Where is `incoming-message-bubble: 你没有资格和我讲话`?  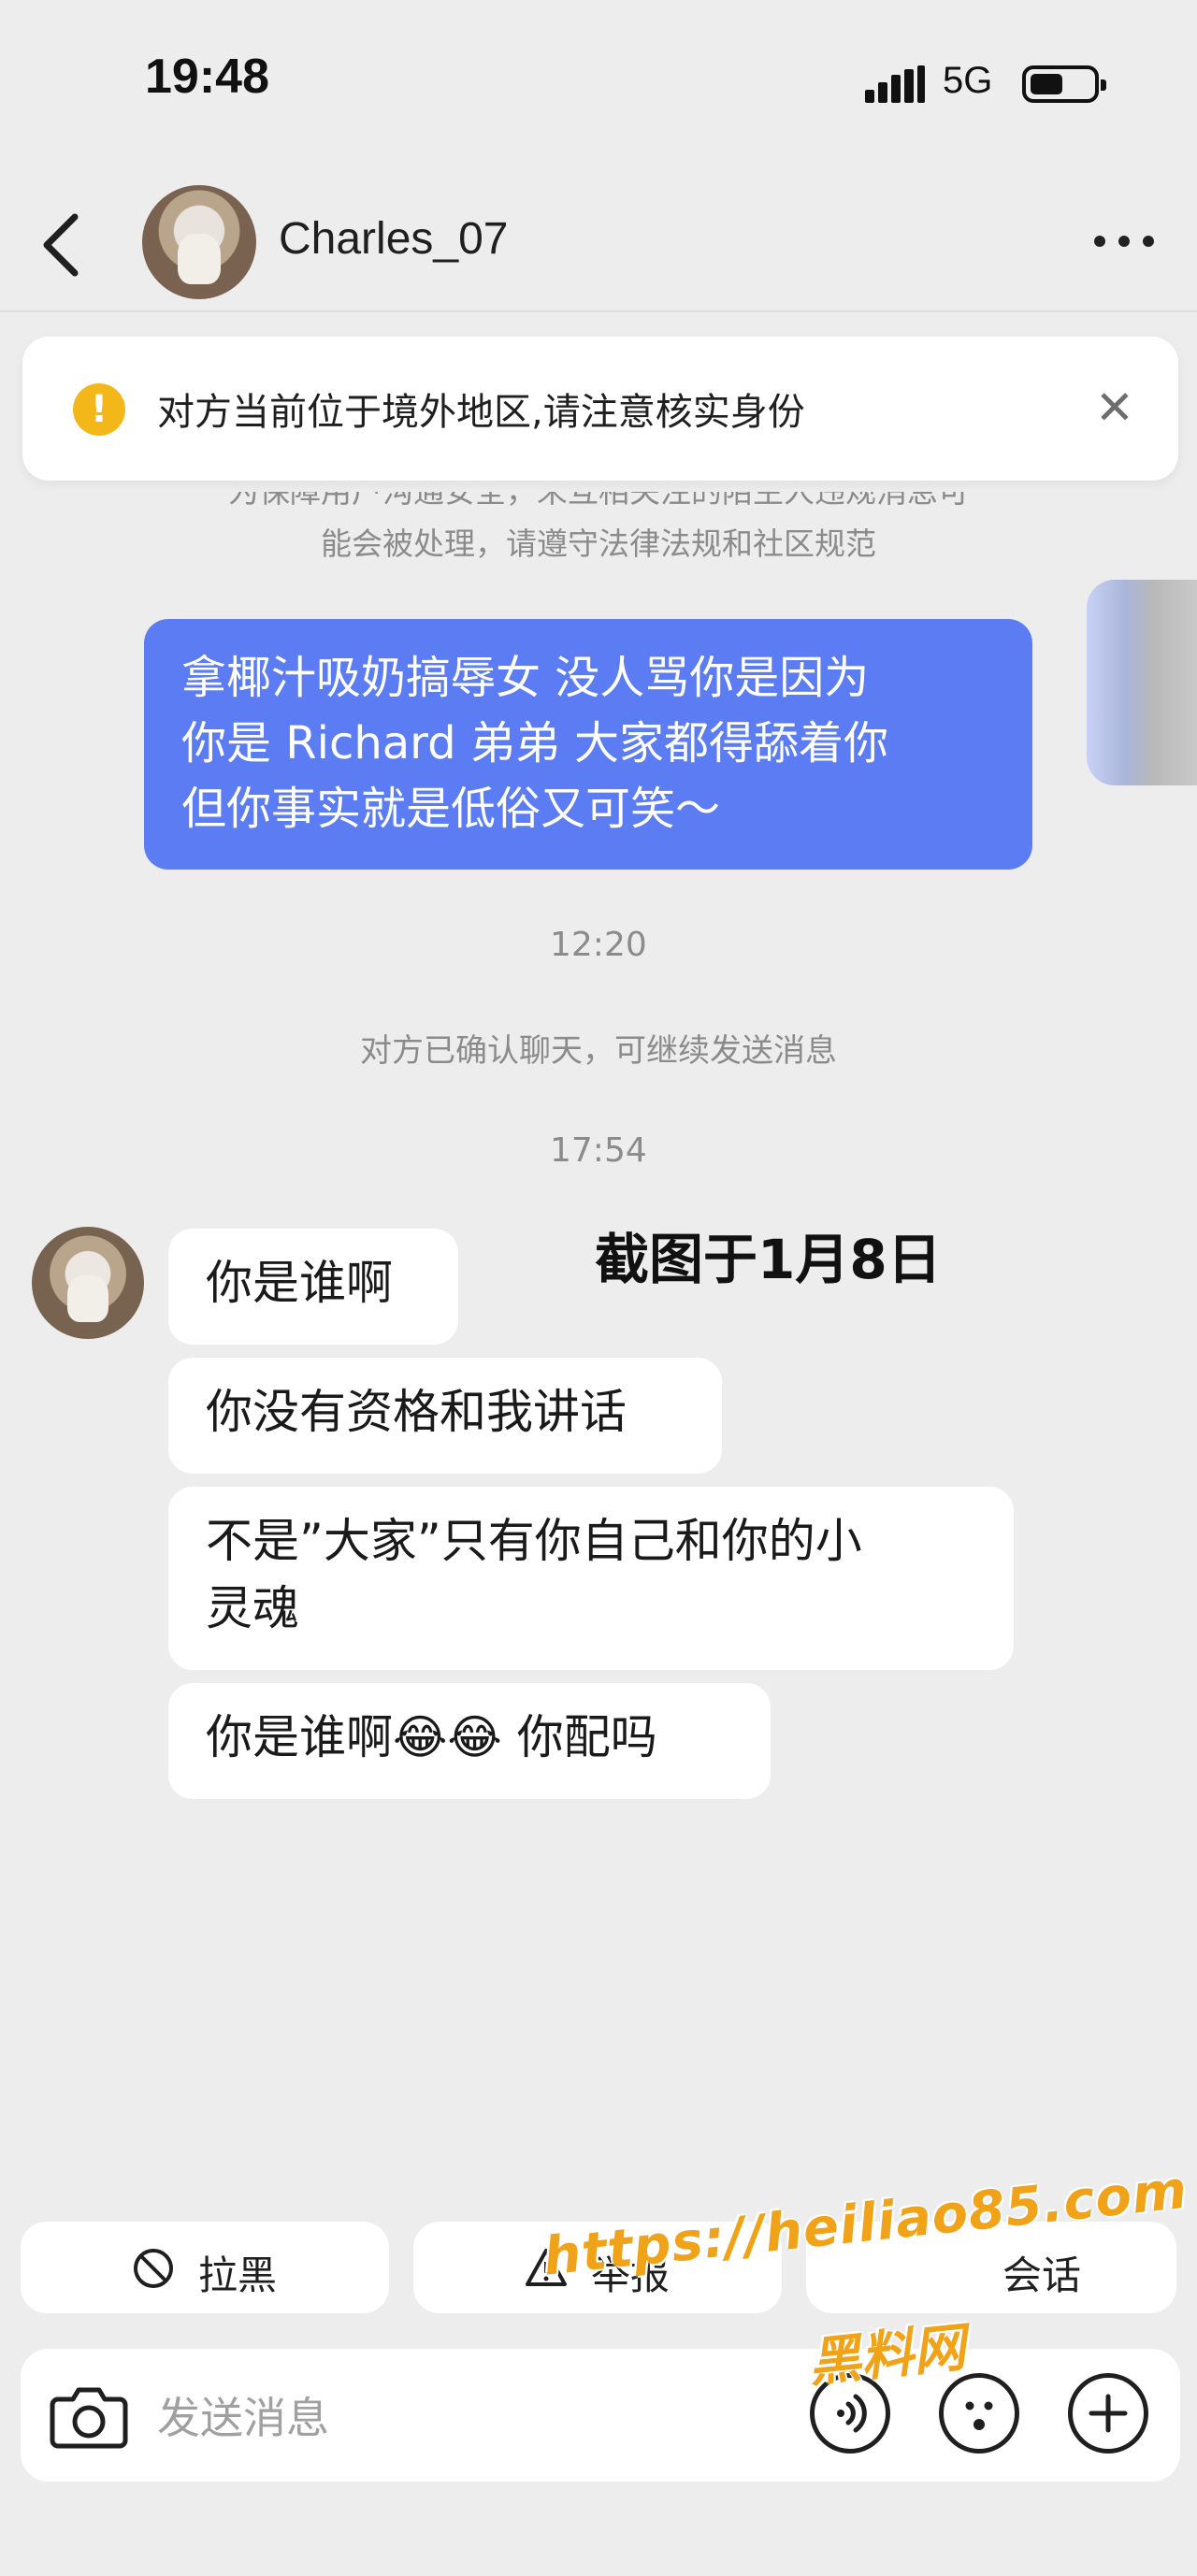
incoming-message-bubble: 你没有资格和我讲话 is located at coordinates (445, 1416).